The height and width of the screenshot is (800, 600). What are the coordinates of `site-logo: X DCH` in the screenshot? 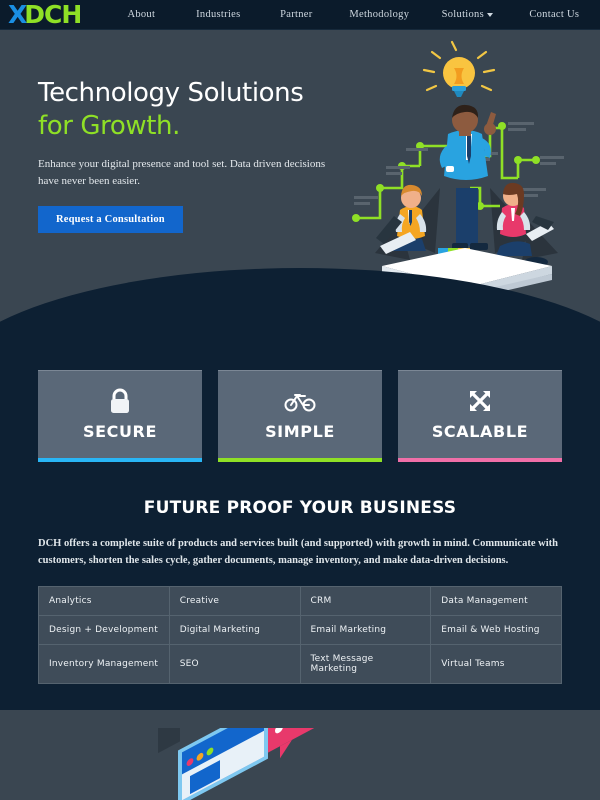 It's located at (45, 14).